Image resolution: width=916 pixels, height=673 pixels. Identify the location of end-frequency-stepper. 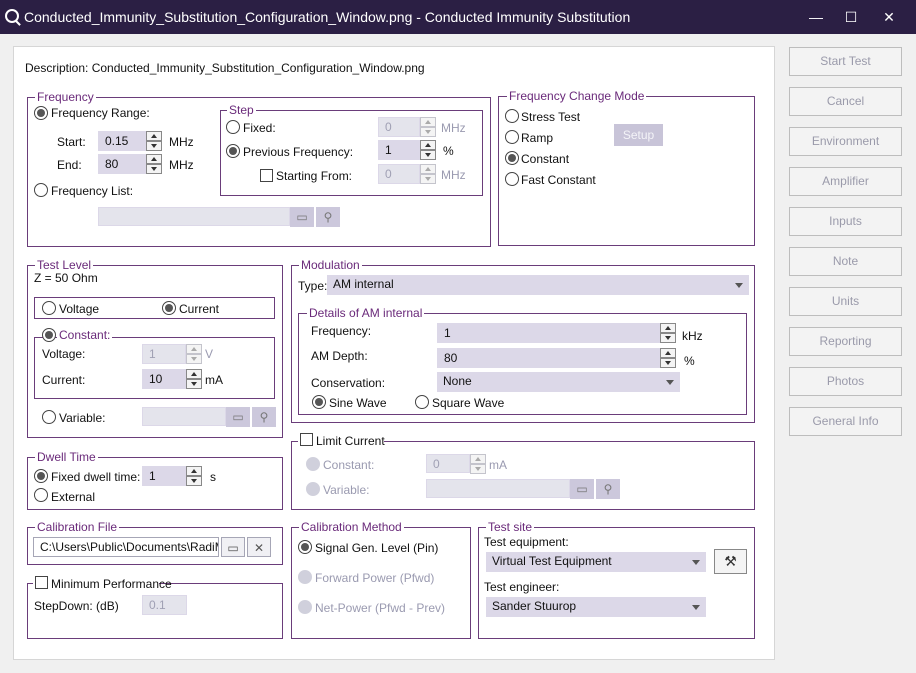
(154, 164).